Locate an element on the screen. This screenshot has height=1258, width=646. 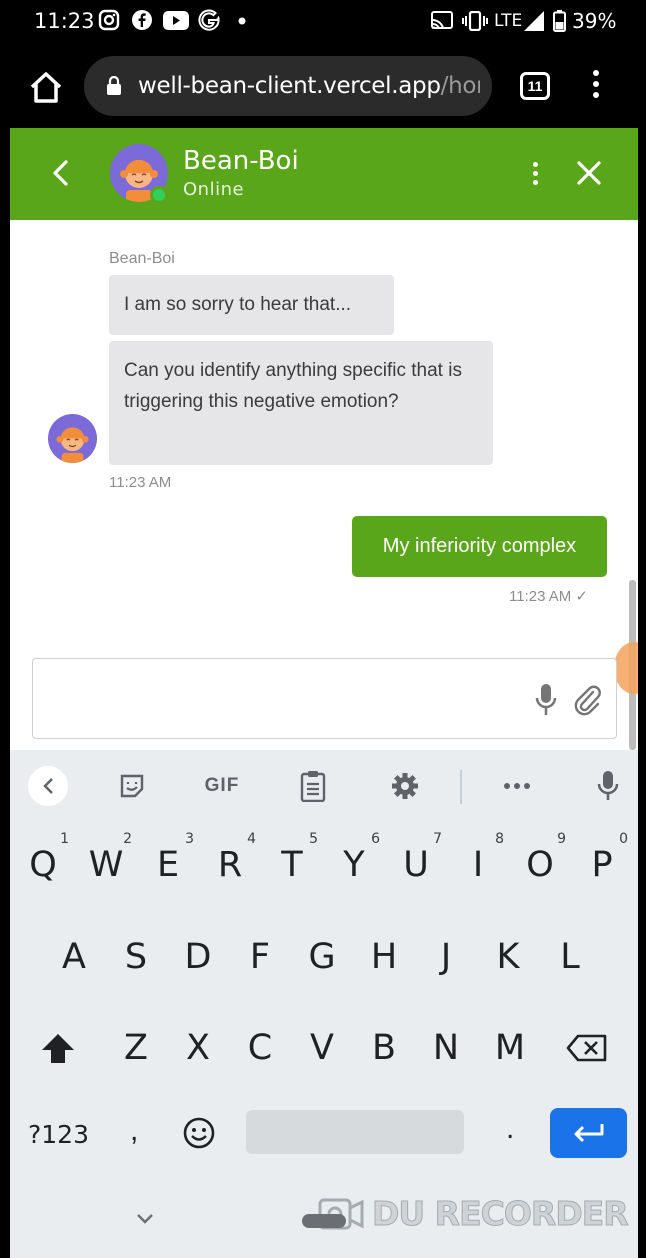
browser-menu-icon is located at coordinates (596, 87).